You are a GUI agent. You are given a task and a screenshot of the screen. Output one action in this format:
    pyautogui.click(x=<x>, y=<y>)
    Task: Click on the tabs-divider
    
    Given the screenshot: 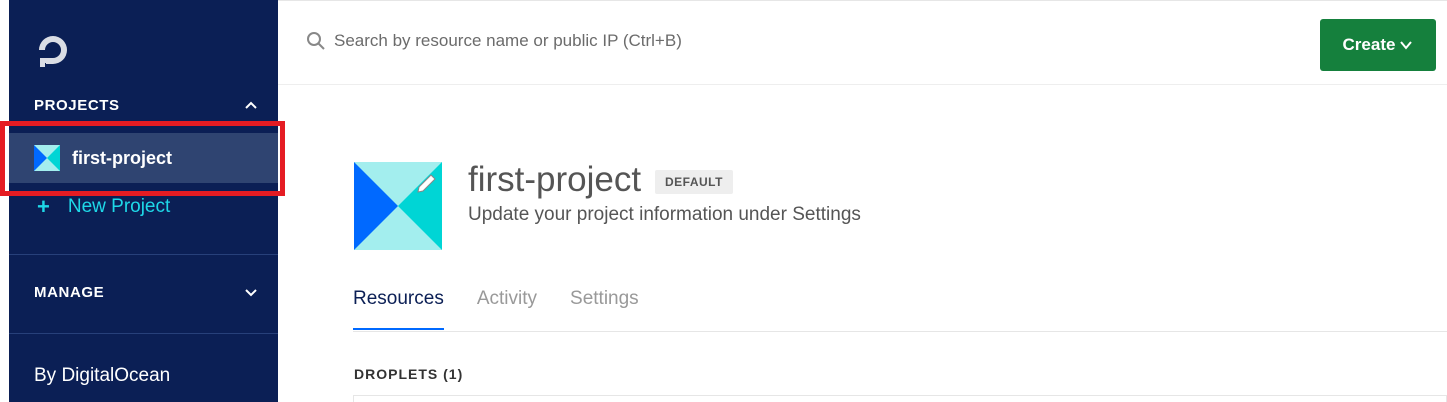 What is the action you would take?
    pyautogui.click(x=900, y=331)
    